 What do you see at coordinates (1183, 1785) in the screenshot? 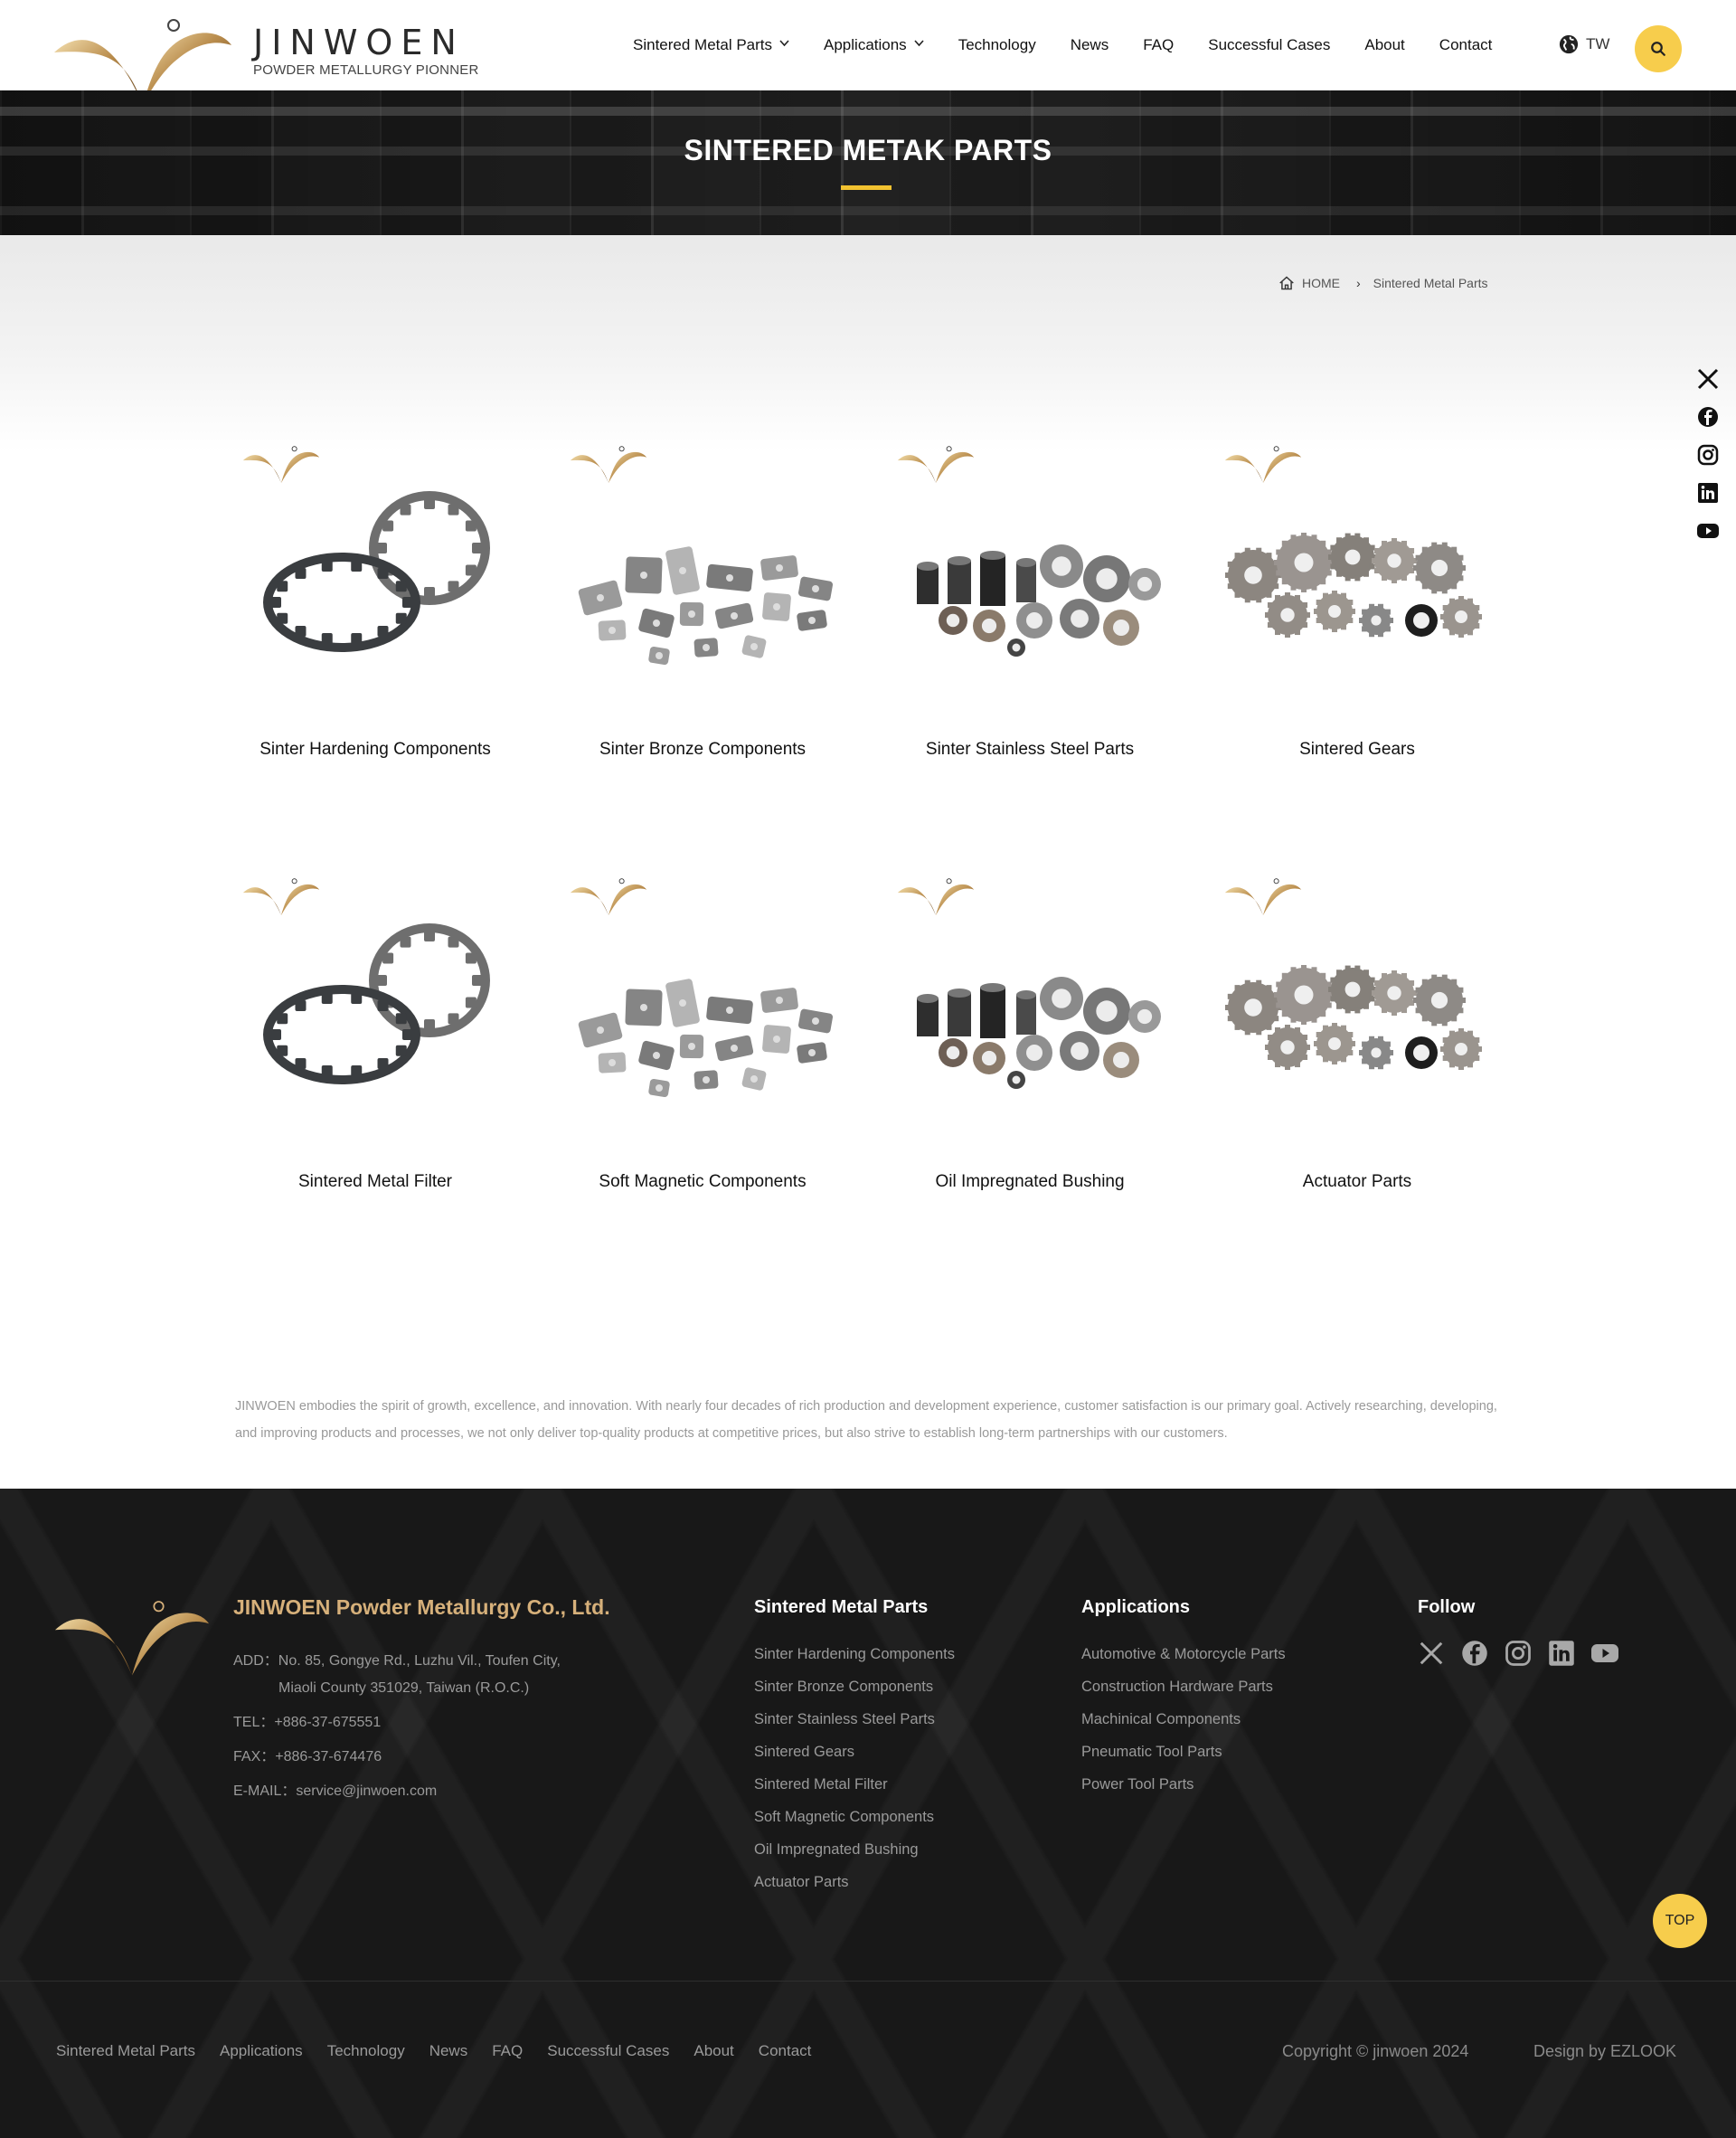
I see `footer-apps-link: Power Tool Parts` at bounding box center [1183, 1785].